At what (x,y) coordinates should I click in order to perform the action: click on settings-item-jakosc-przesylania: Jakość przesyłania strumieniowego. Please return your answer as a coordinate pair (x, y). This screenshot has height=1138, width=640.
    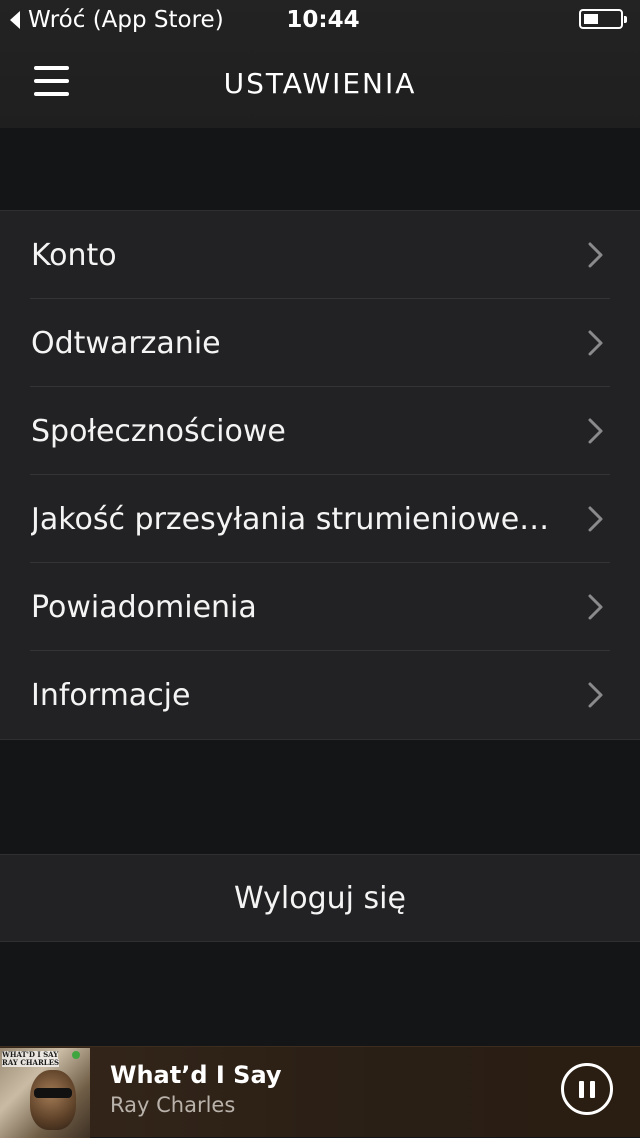
    Looking at the image, I should click on (320, 519).